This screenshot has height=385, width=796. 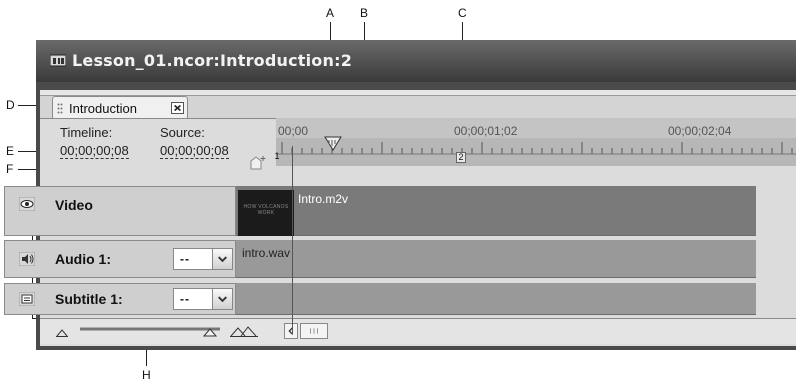 What do you see at coordinates (416, 61) in the screenshot?
I see `title-bar: Lesson_01.ncor:Introduction:2` at bounding box center [416, 61].